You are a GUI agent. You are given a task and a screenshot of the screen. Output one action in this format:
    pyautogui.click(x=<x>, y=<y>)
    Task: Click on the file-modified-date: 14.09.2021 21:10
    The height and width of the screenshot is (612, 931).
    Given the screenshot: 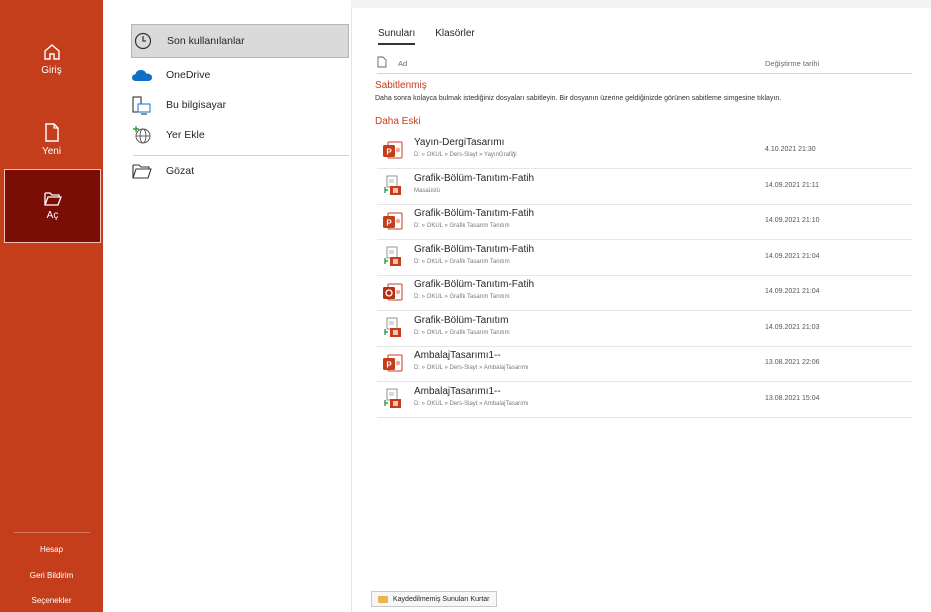 What is the action you would take?
    pyautogui.click(x=792, y=220)
    